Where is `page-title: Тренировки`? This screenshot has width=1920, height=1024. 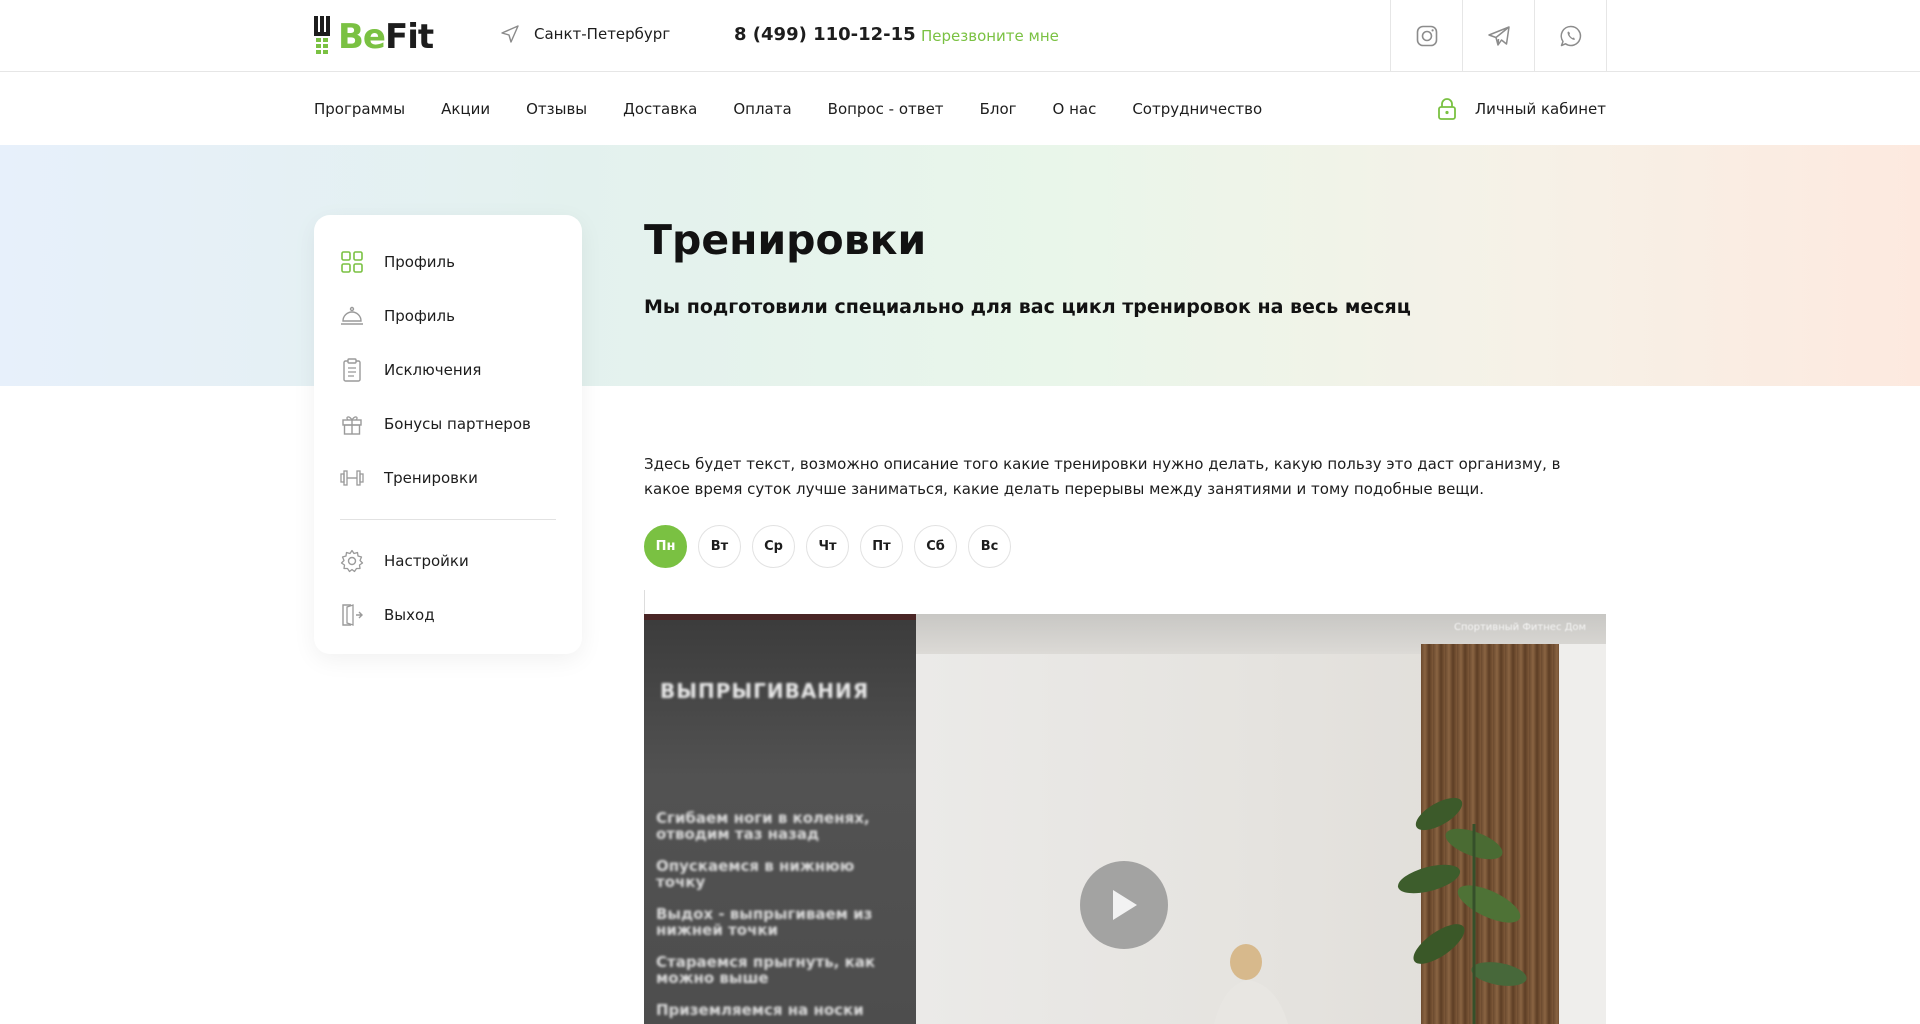 page-title: Тренировки is located at coordinates (785, 240).